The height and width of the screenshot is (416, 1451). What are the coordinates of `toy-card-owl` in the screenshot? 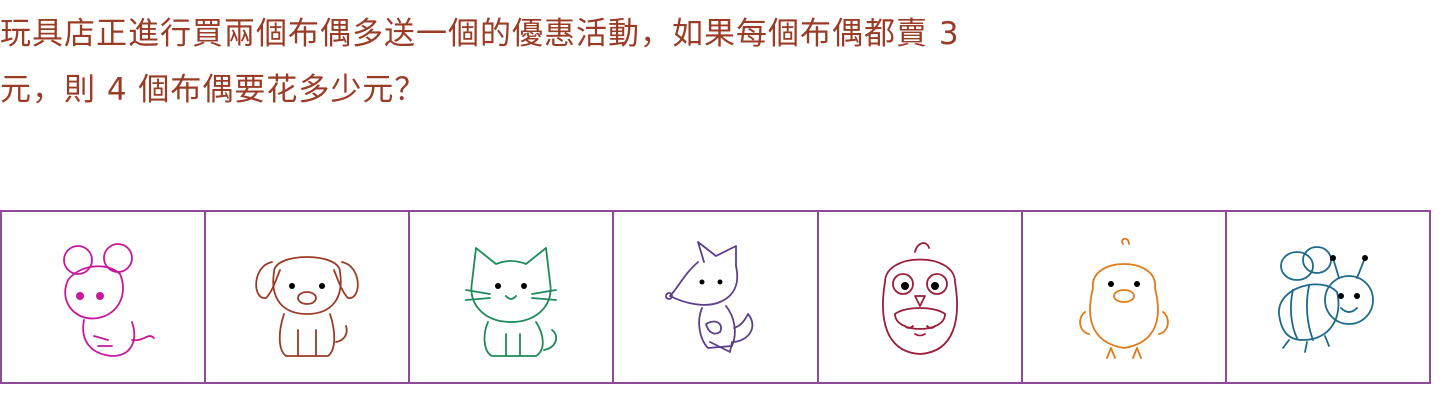 It's located at (921, 297).